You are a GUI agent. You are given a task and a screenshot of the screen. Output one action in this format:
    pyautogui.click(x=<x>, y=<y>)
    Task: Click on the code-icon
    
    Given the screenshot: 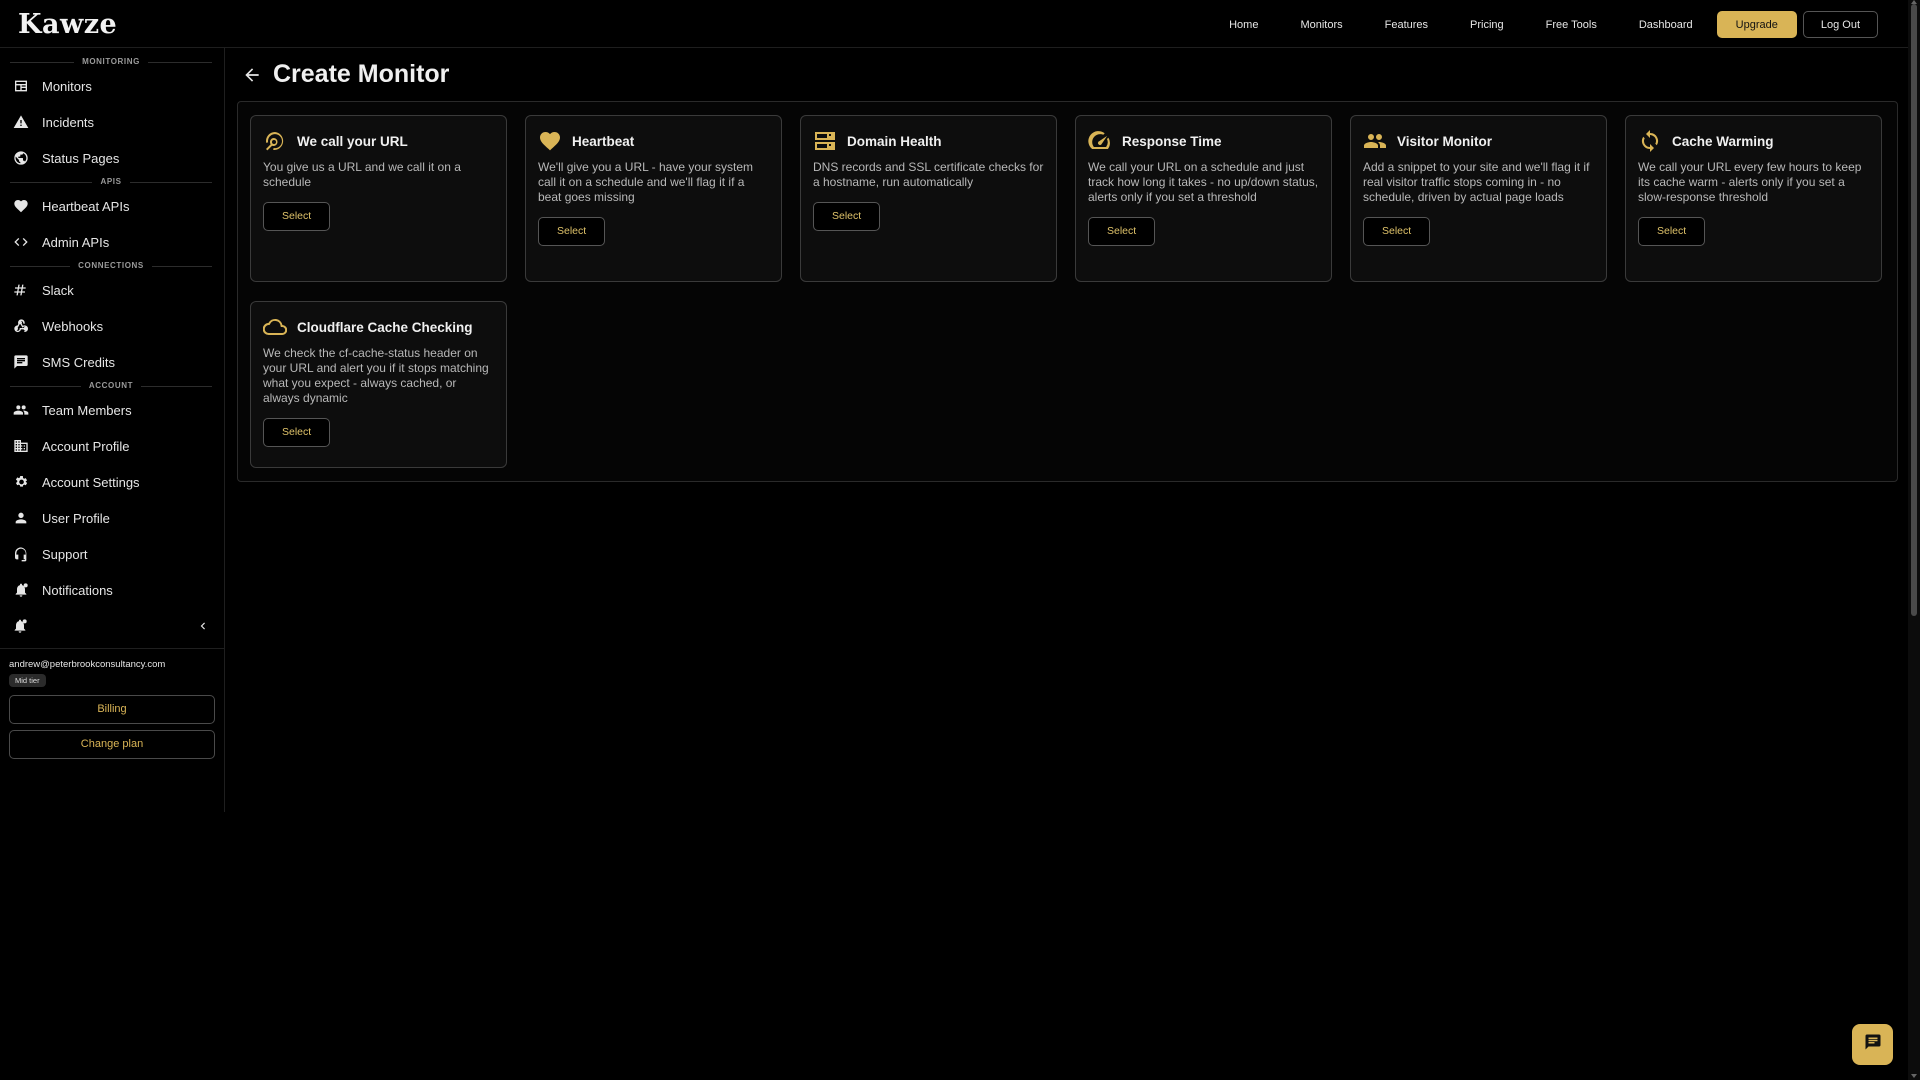 What is the action you would take?
    pyautogui.click(x=21, y=242)
    